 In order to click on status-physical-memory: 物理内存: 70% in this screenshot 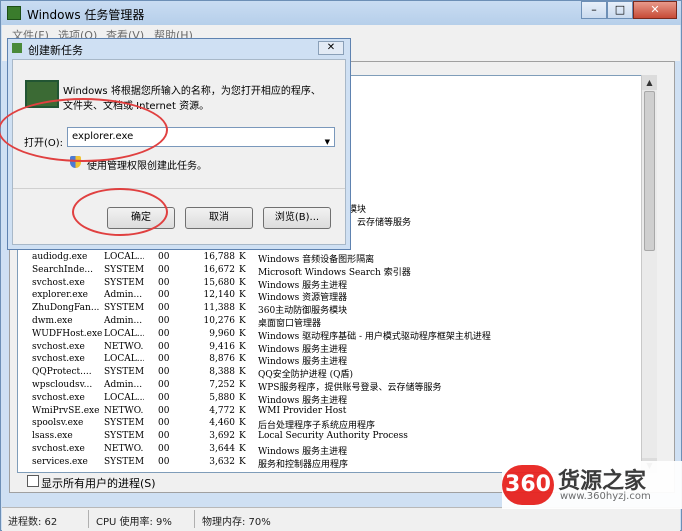, I will do `click(236, 522)`.